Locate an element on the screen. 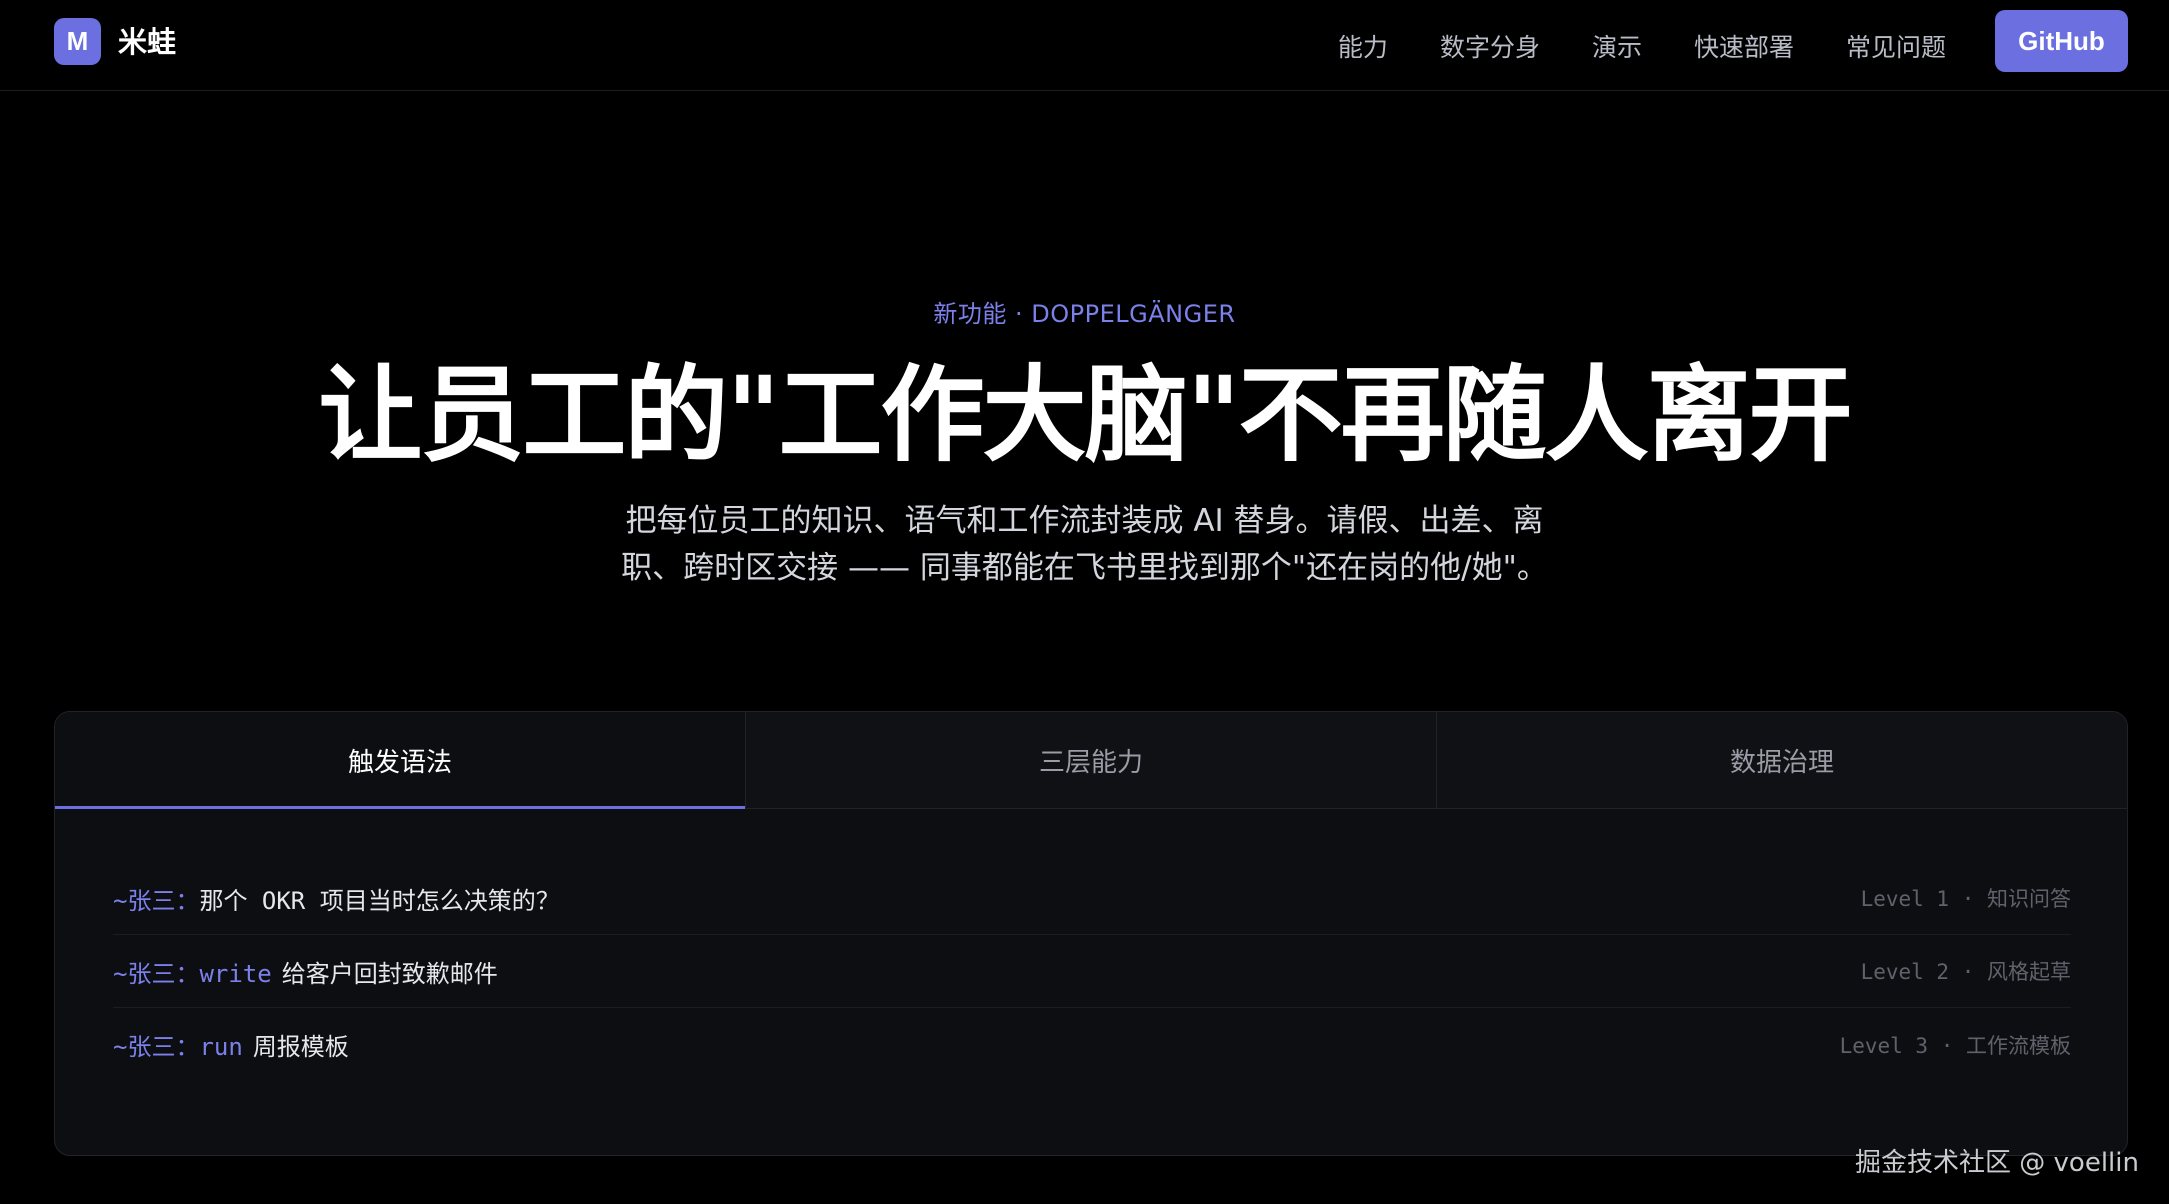  watermark: 掘金技术社区 @ voellin is located at coordinates (1997, 1163).